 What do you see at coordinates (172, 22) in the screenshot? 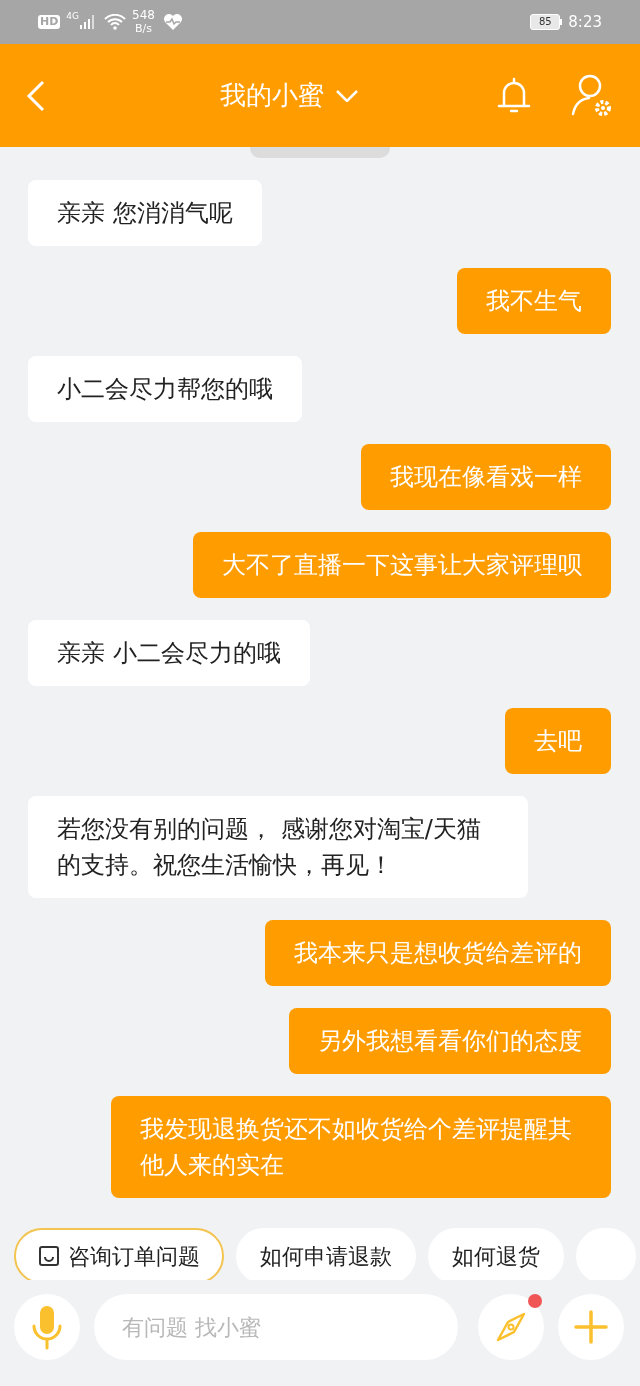
I see `health-heart-icon` at bounding box center [172, 22].